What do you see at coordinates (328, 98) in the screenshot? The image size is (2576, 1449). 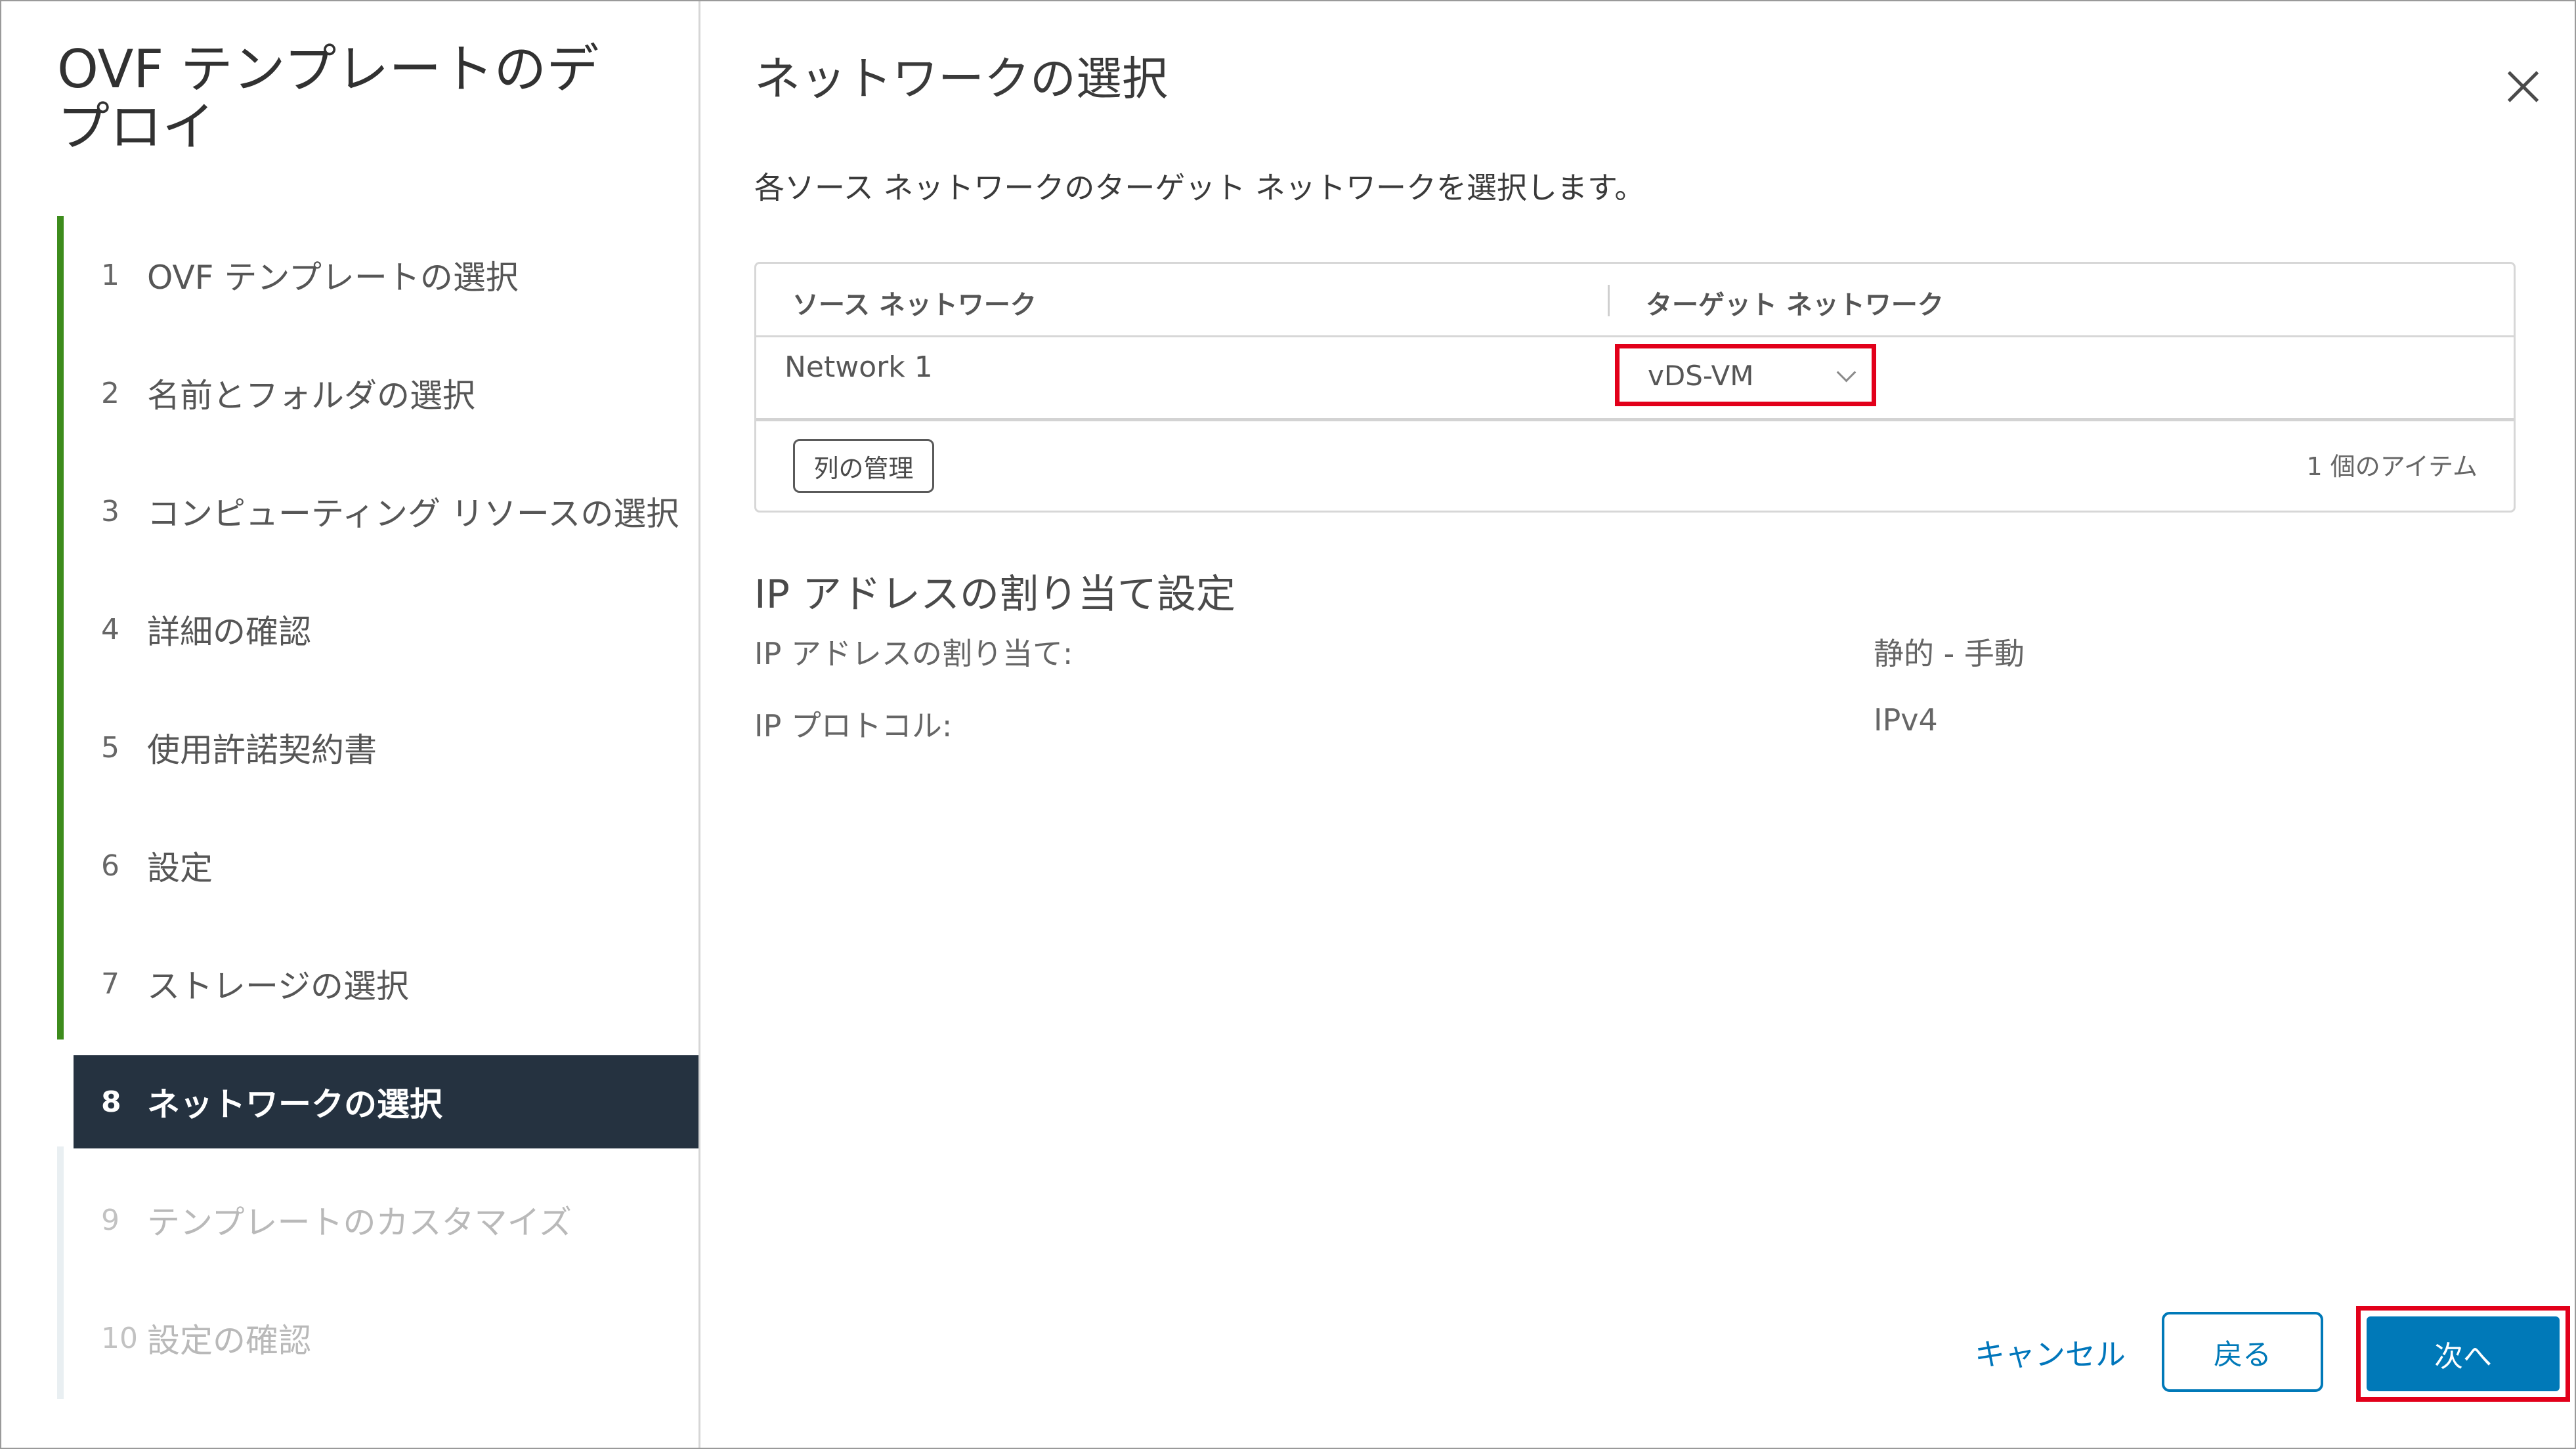 I see `wizard-title: OVF テンプレートのデプロイ` at bounding box center [328, 98].